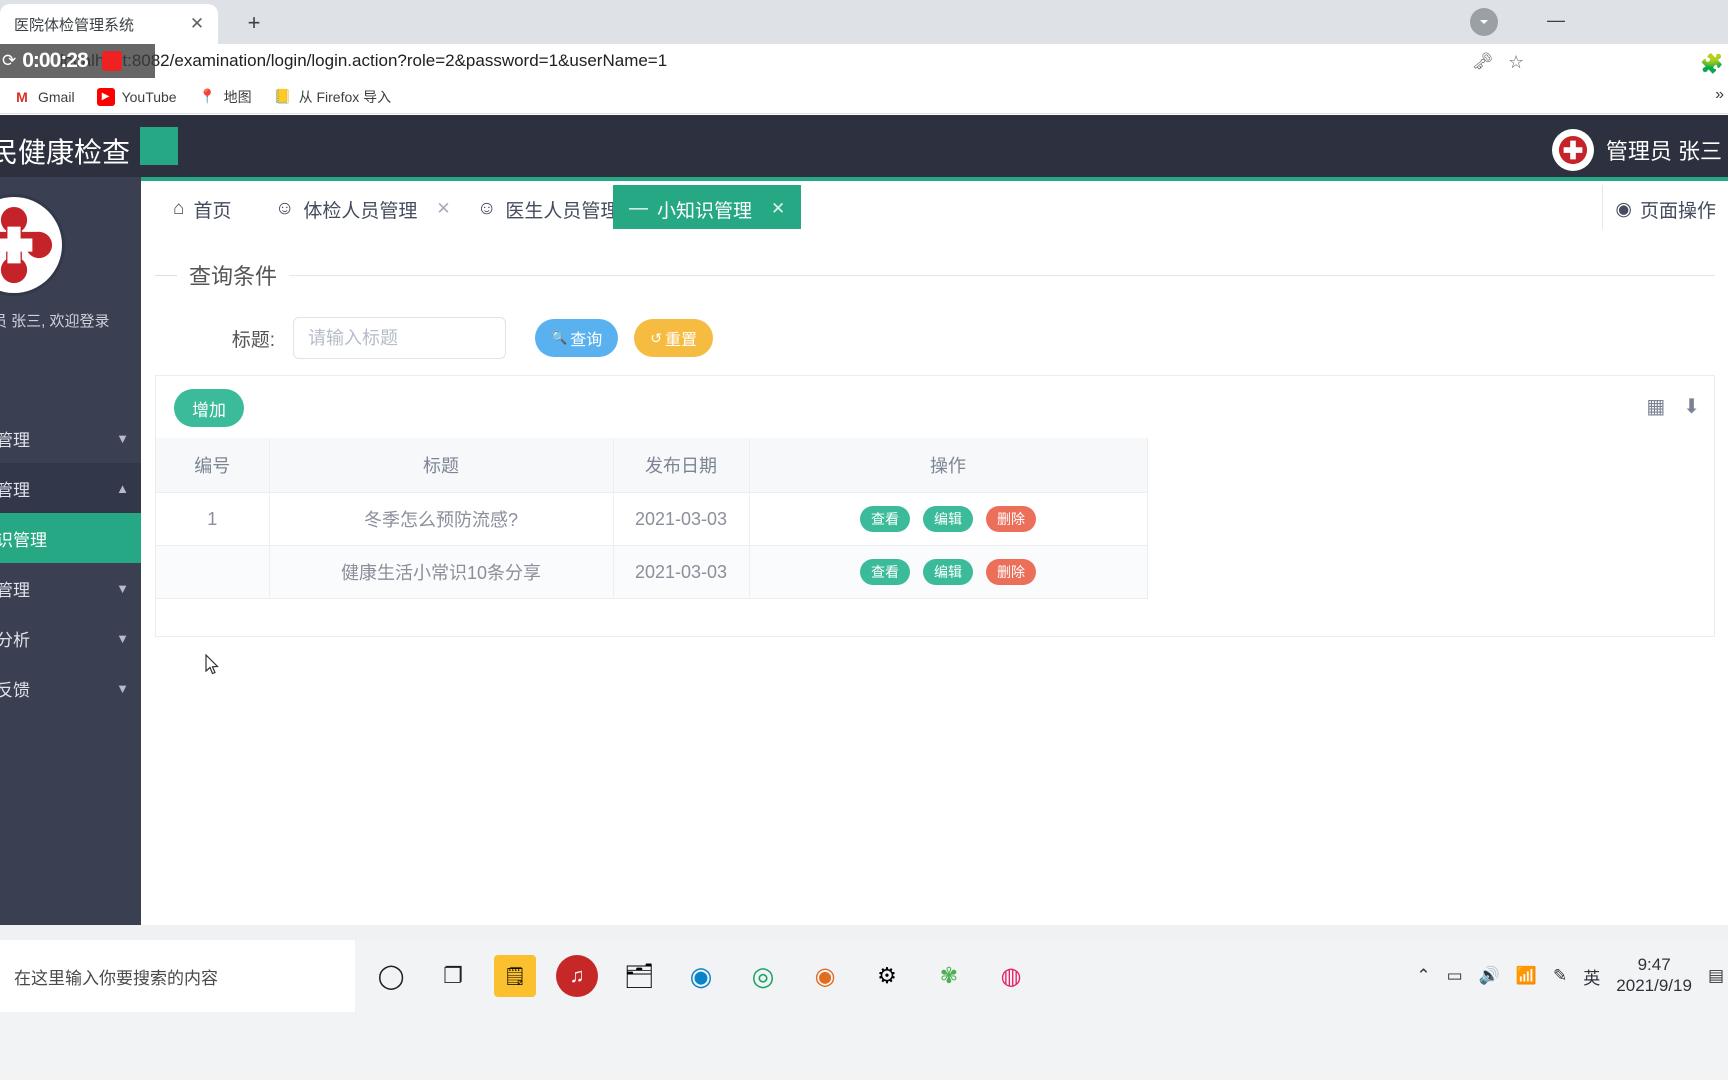 This screenshot has width=1728, height=1080. What do you see at coordinates (225, 97) in the screenshot?
I see `bookmark-maps: 📍 地图` at bounding box center [225, 97].